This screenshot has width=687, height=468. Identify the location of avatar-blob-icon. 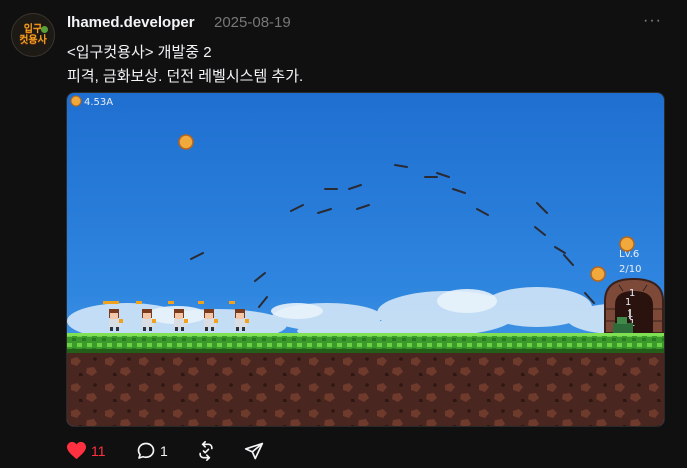
(44, 29).